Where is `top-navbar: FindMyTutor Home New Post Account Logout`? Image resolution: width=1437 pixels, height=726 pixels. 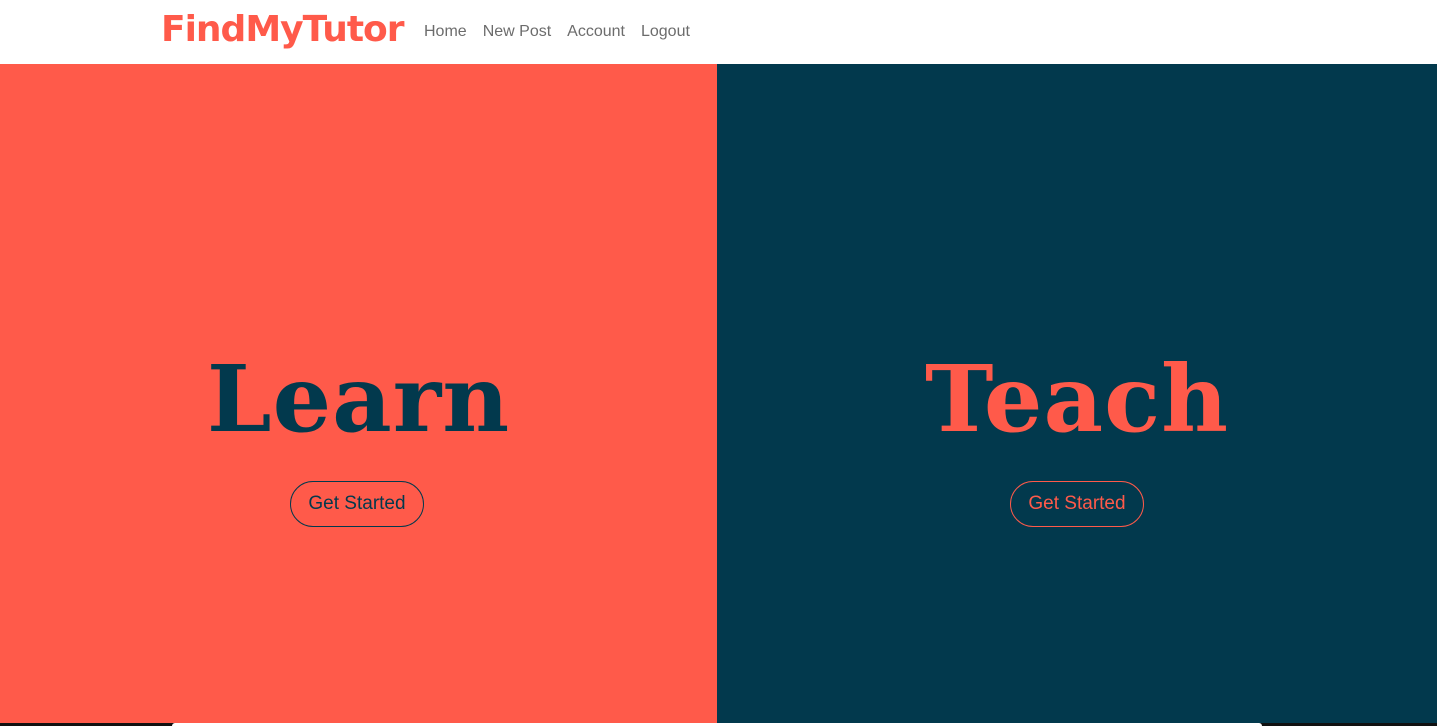 top-navbar: FindMyTutor Home New Post Account Logout is located at coordinates (718, 32).